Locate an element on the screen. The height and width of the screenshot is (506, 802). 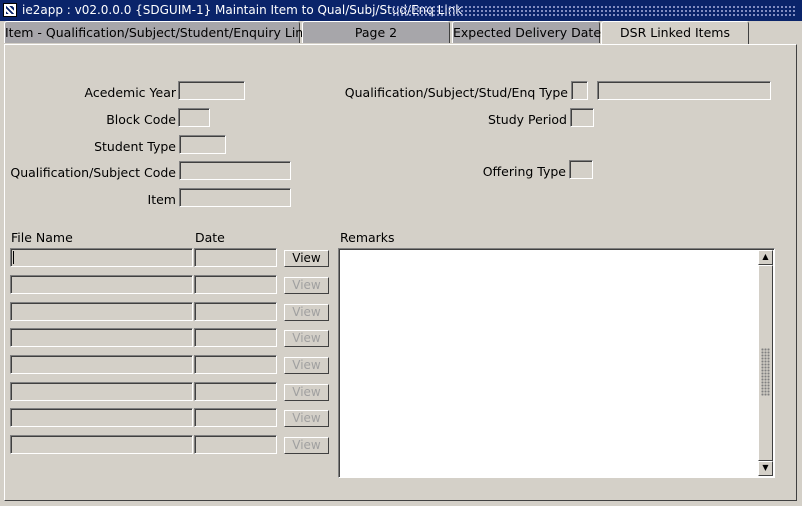
remarks-scrollbar: ▲ ▼ is located at coordinates (765, 363).